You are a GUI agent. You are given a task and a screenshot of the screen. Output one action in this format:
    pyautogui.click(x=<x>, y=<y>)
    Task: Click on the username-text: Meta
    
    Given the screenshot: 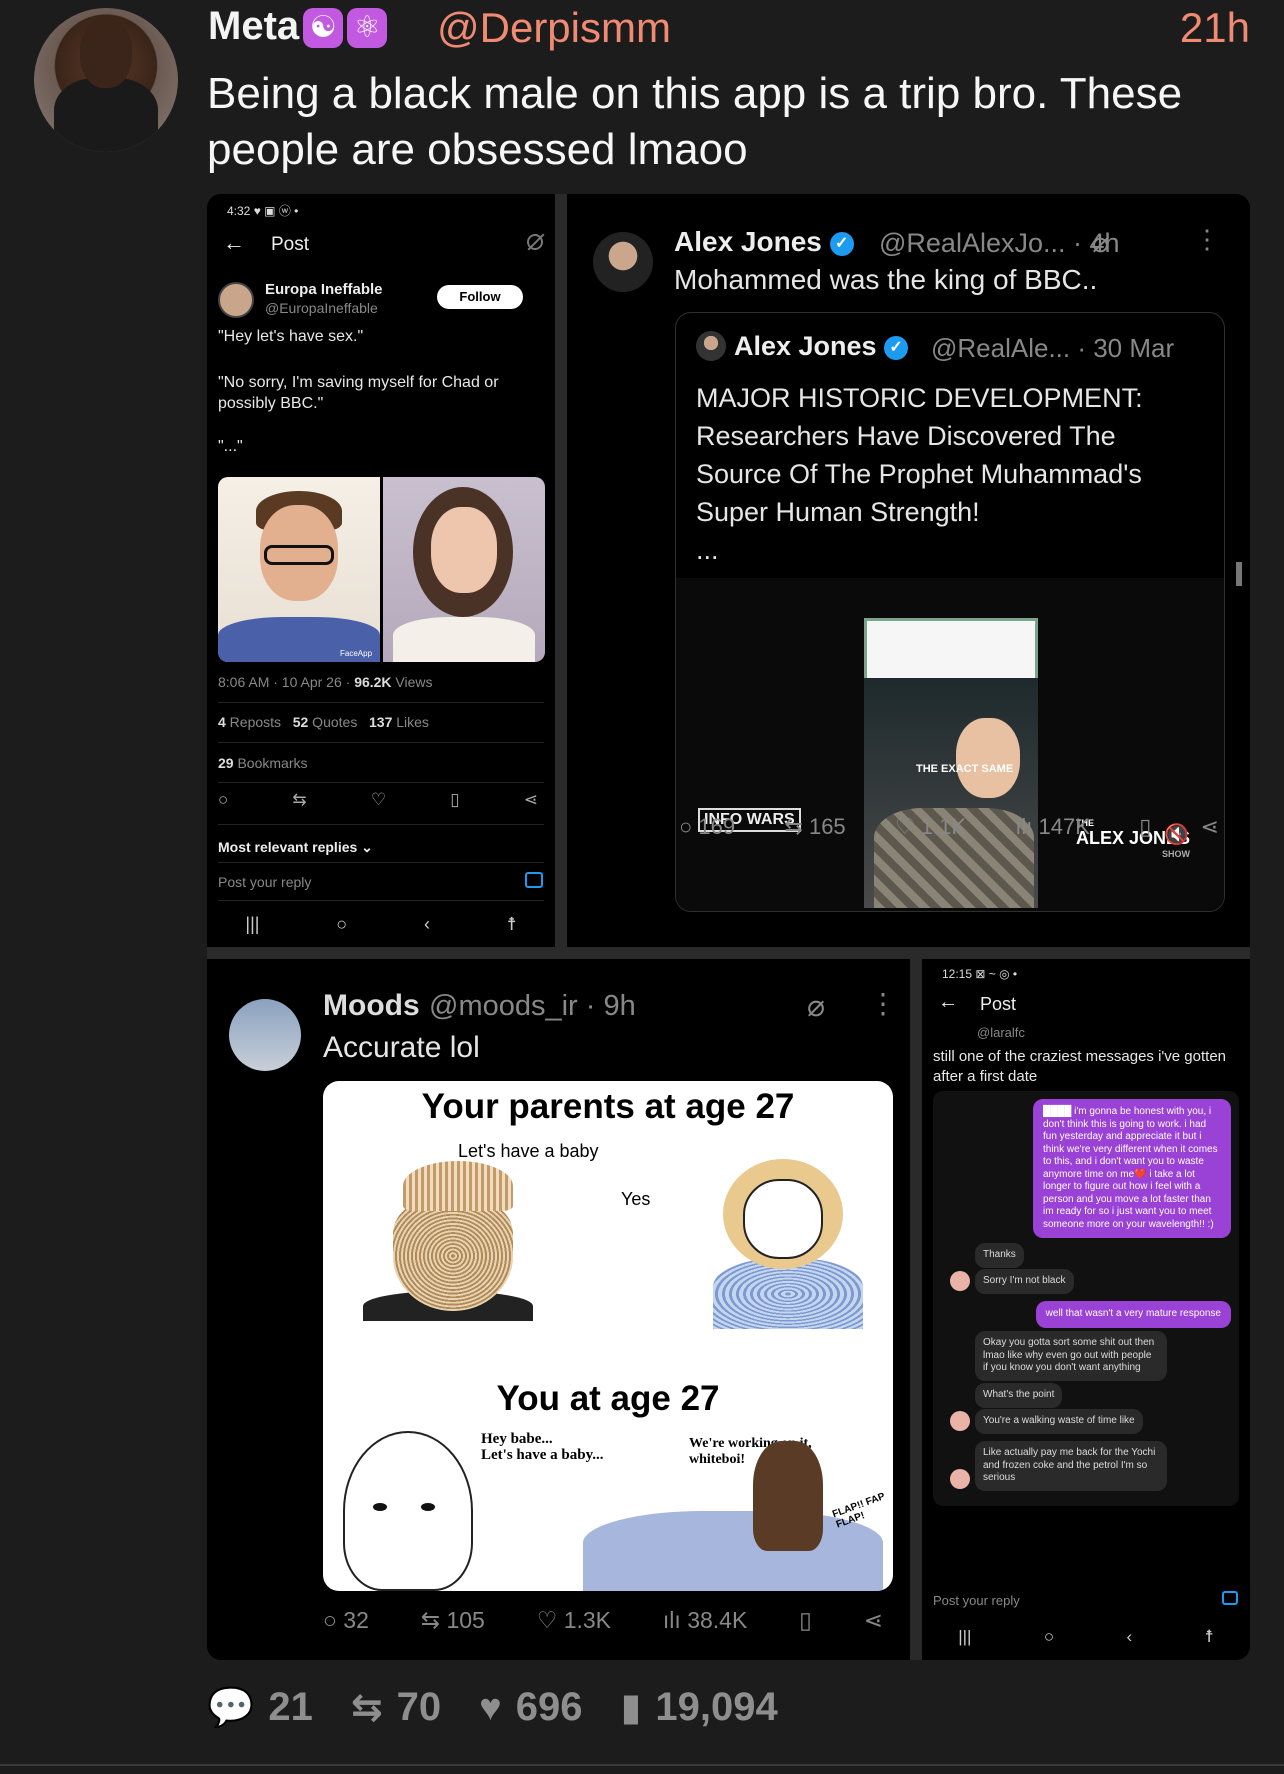 What is the action you would take?
    pyautogui.click(x=253, y=26)
    